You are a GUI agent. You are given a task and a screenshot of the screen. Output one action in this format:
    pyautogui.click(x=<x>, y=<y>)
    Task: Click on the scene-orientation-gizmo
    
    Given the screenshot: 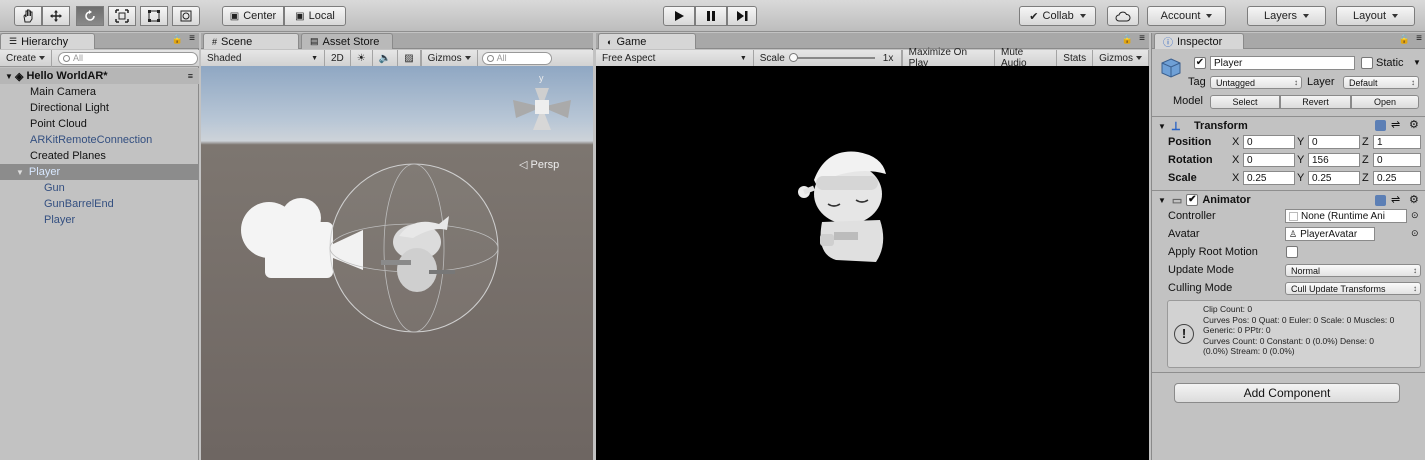 What is the action you would take?
    pyautogui.click(x=542, y=109)
    